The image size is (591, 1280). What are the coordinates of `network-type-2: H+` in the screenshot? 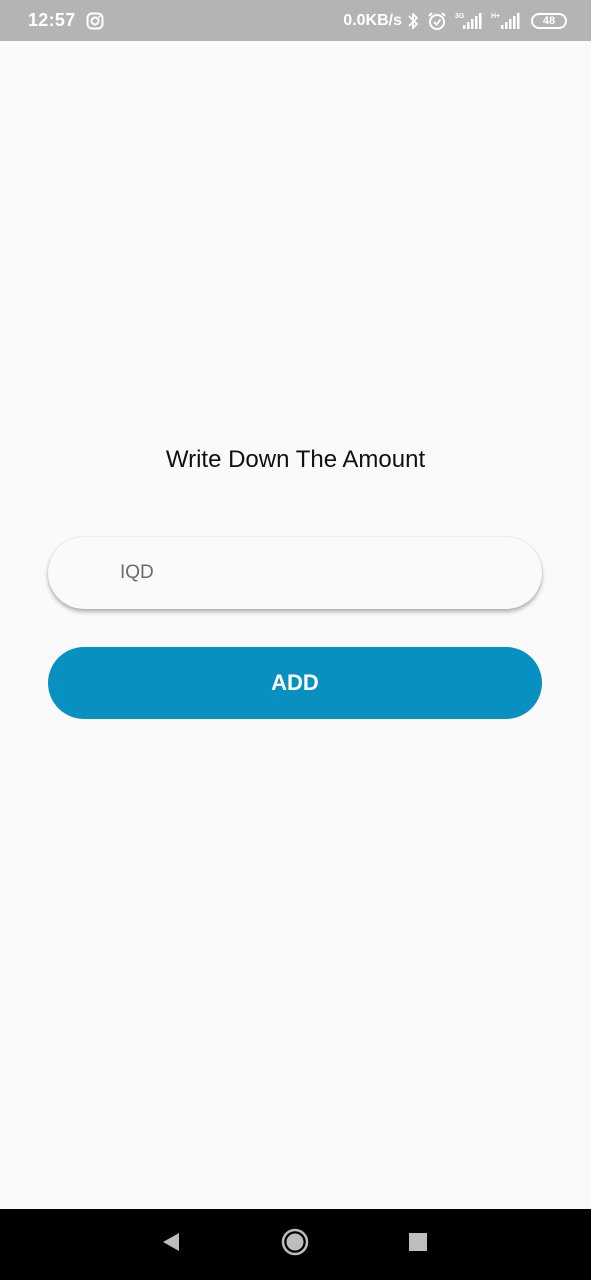 It's located at (495, 16).